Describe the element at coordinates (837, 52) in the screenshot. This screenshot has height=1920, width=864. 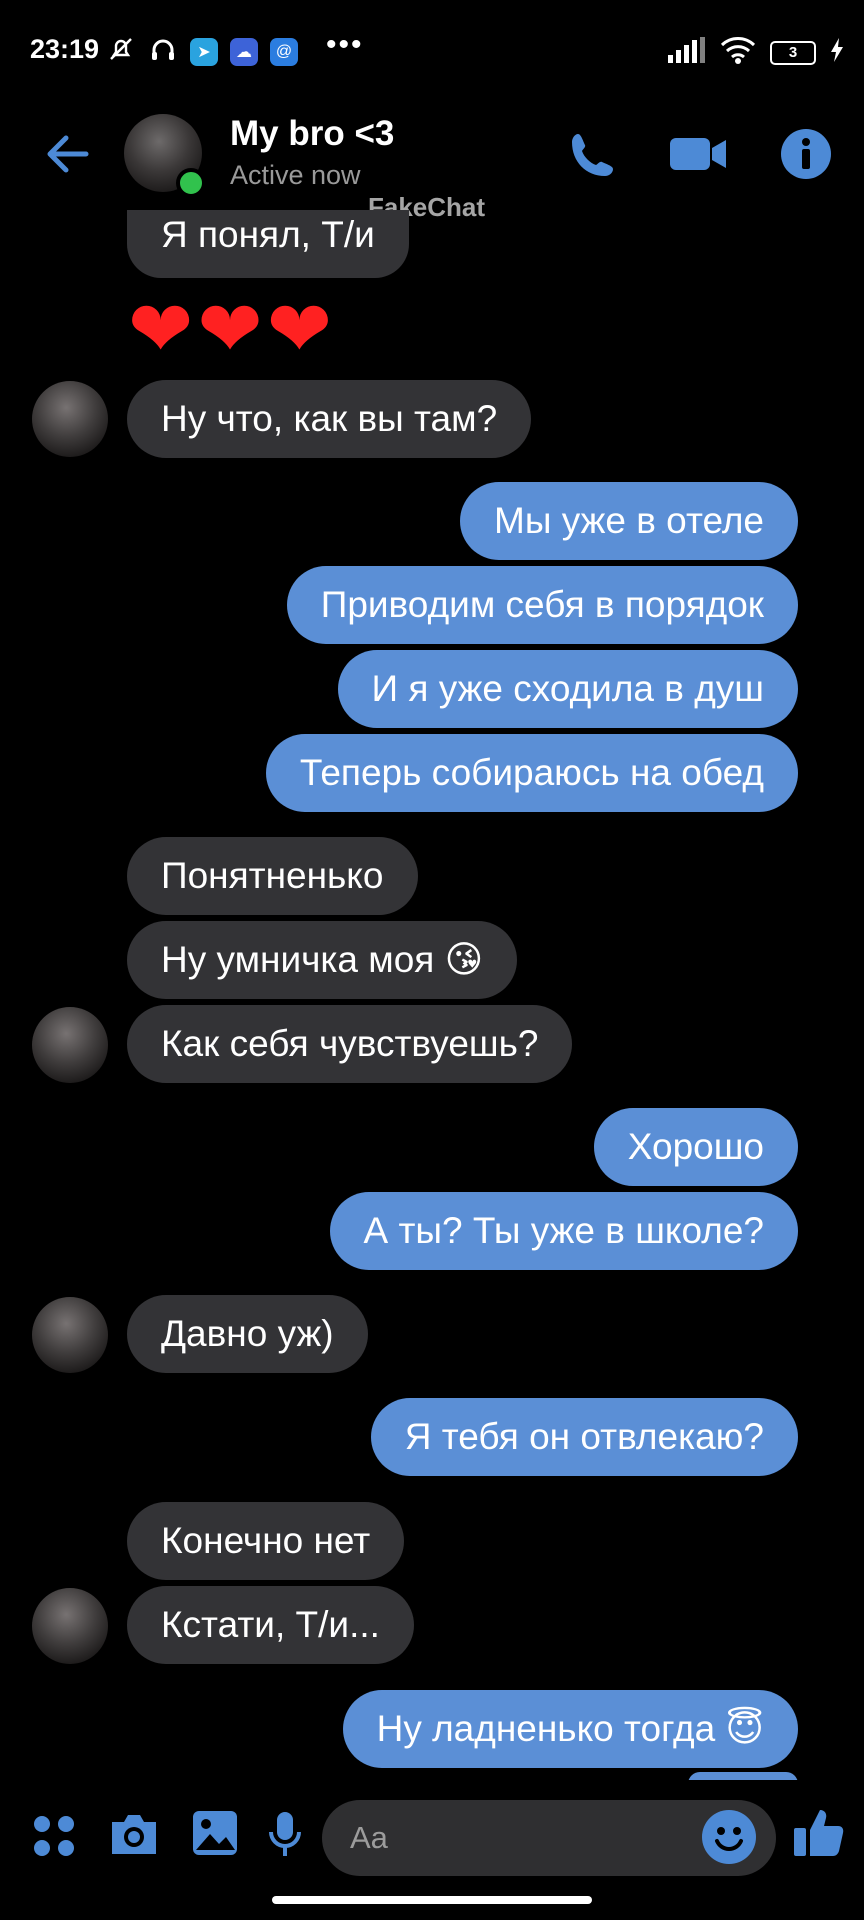
I see `charging-icon` at that location.